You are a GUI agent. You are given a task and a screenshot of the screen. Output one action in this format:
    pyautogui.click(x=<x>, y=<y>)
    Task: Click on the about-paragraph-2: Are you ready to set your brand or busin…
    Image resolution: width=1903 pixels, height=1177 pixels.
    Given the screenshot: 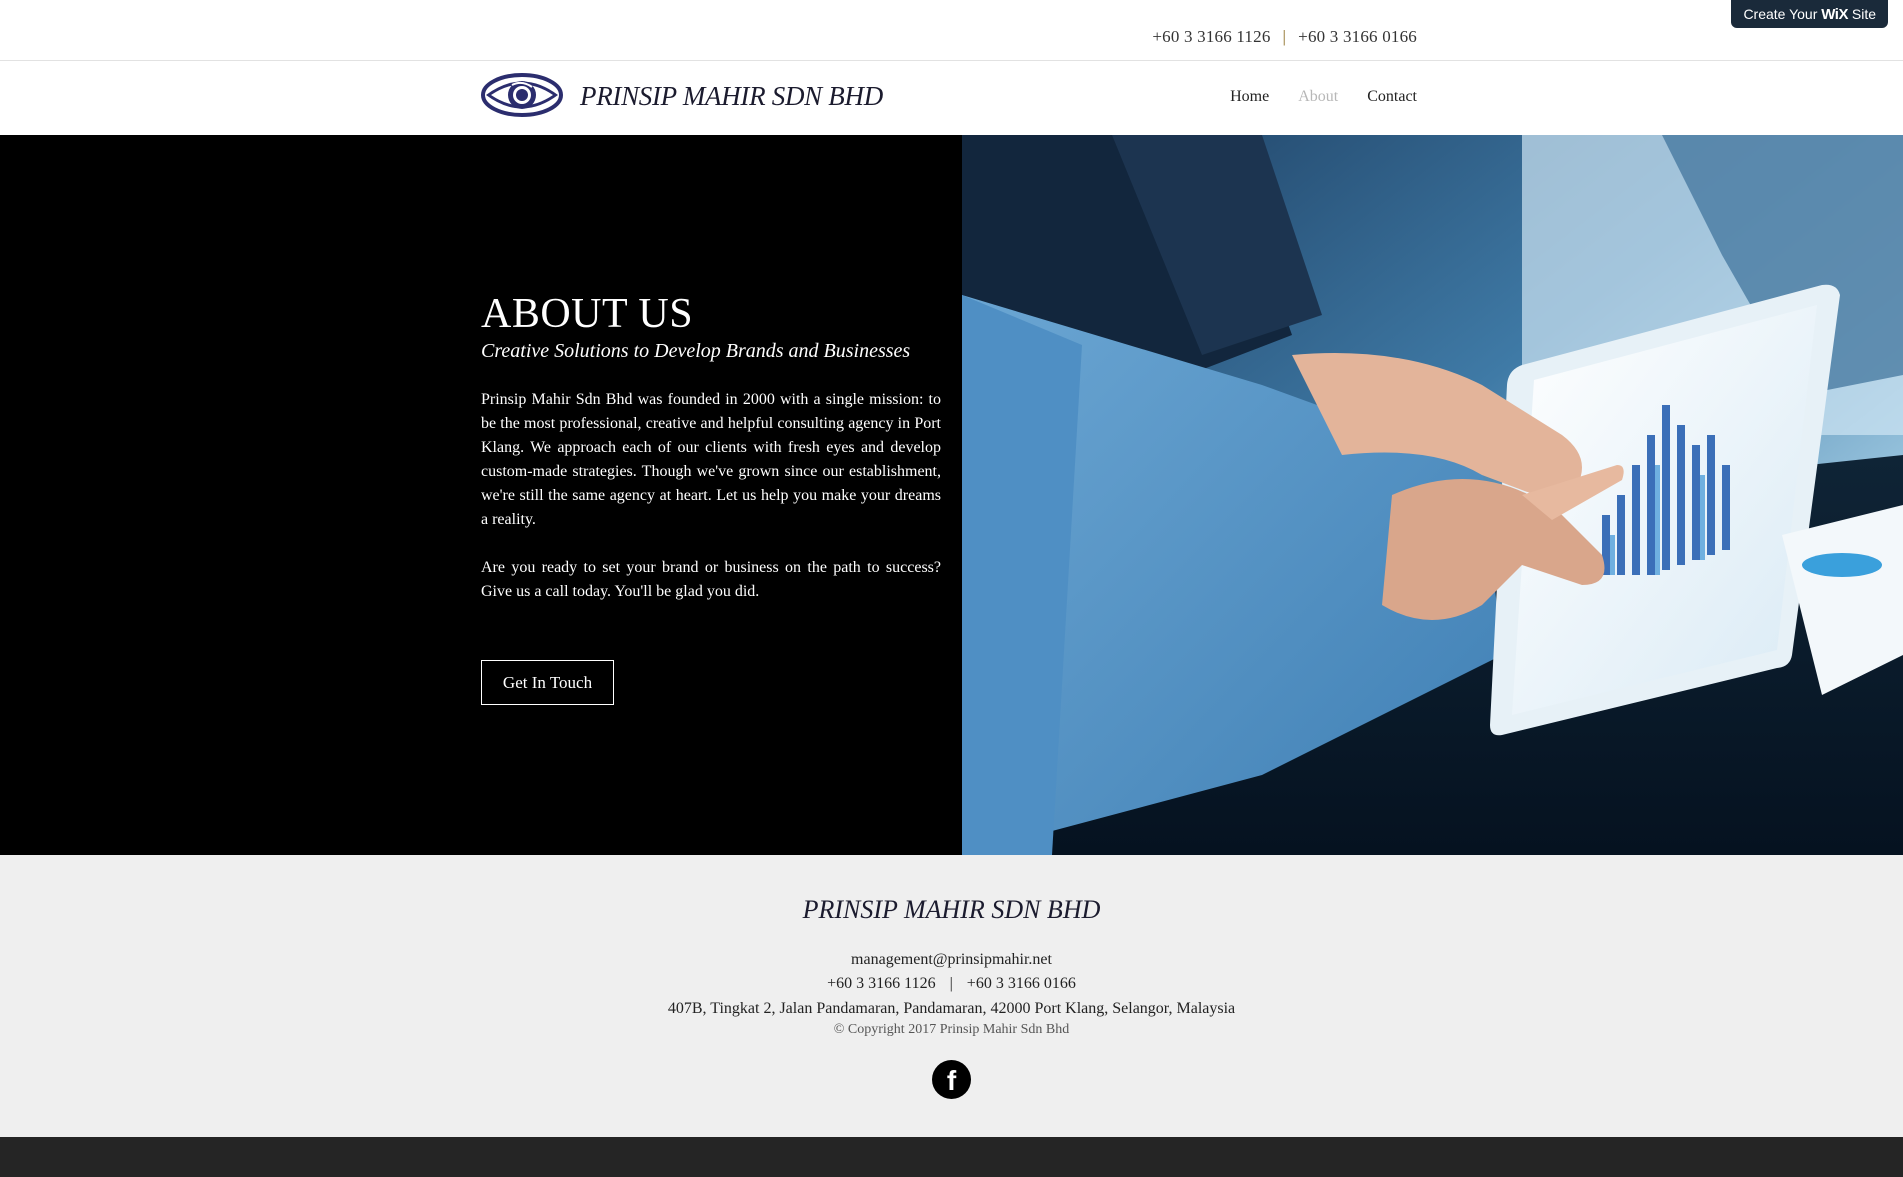 What is the action you would take?
    pyautogui.click(x=711, y=579)
    